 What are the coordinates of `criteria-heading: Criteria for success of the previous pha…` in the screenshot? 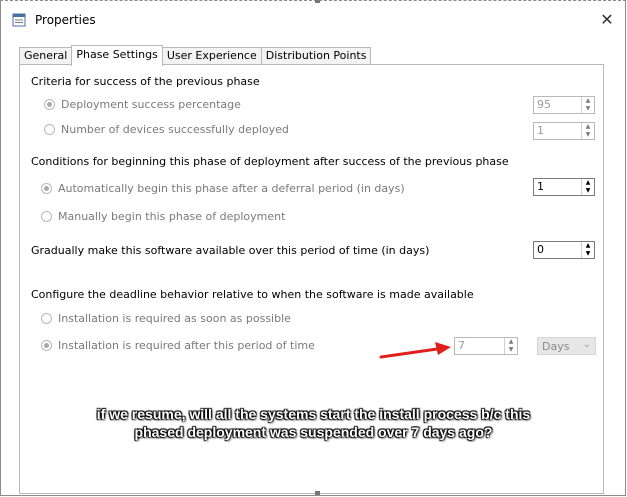 It's located at (145, 81).